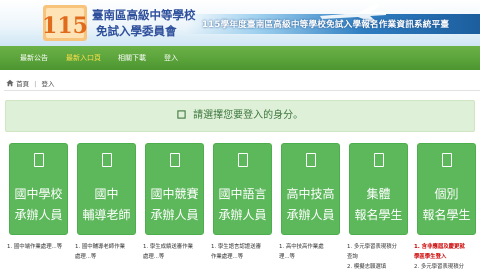  Describe the element at coordinates (367, 267) in the screenshot. I see `description-line: 2. 模擬志願選填` at that location.